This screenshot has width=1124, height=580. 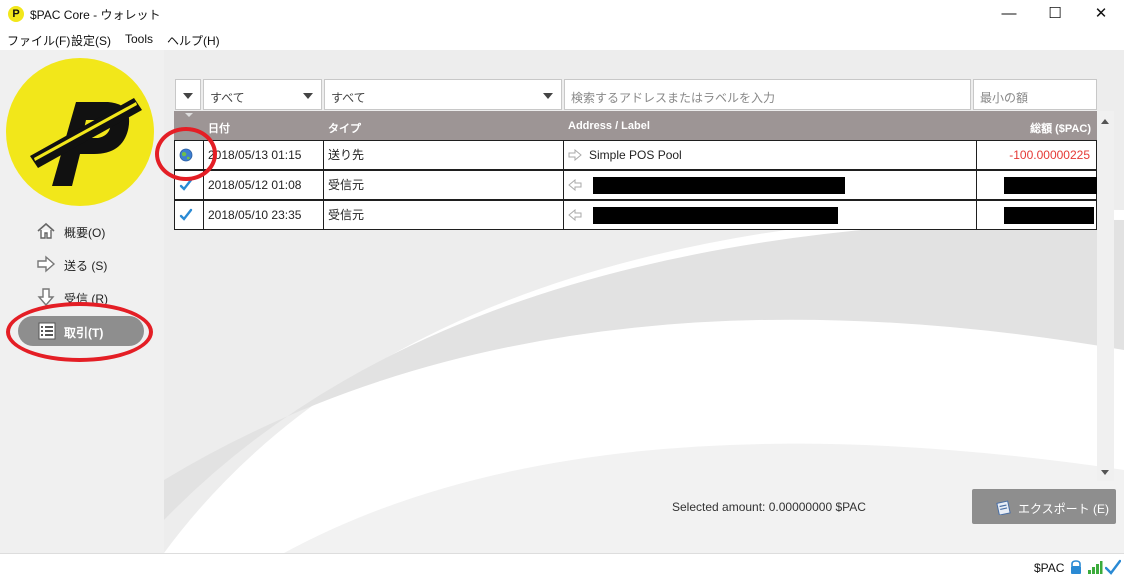 I want to click on address-search-input: 検索するアドレスまたはラベルを入力, so click(x=767, y=94).